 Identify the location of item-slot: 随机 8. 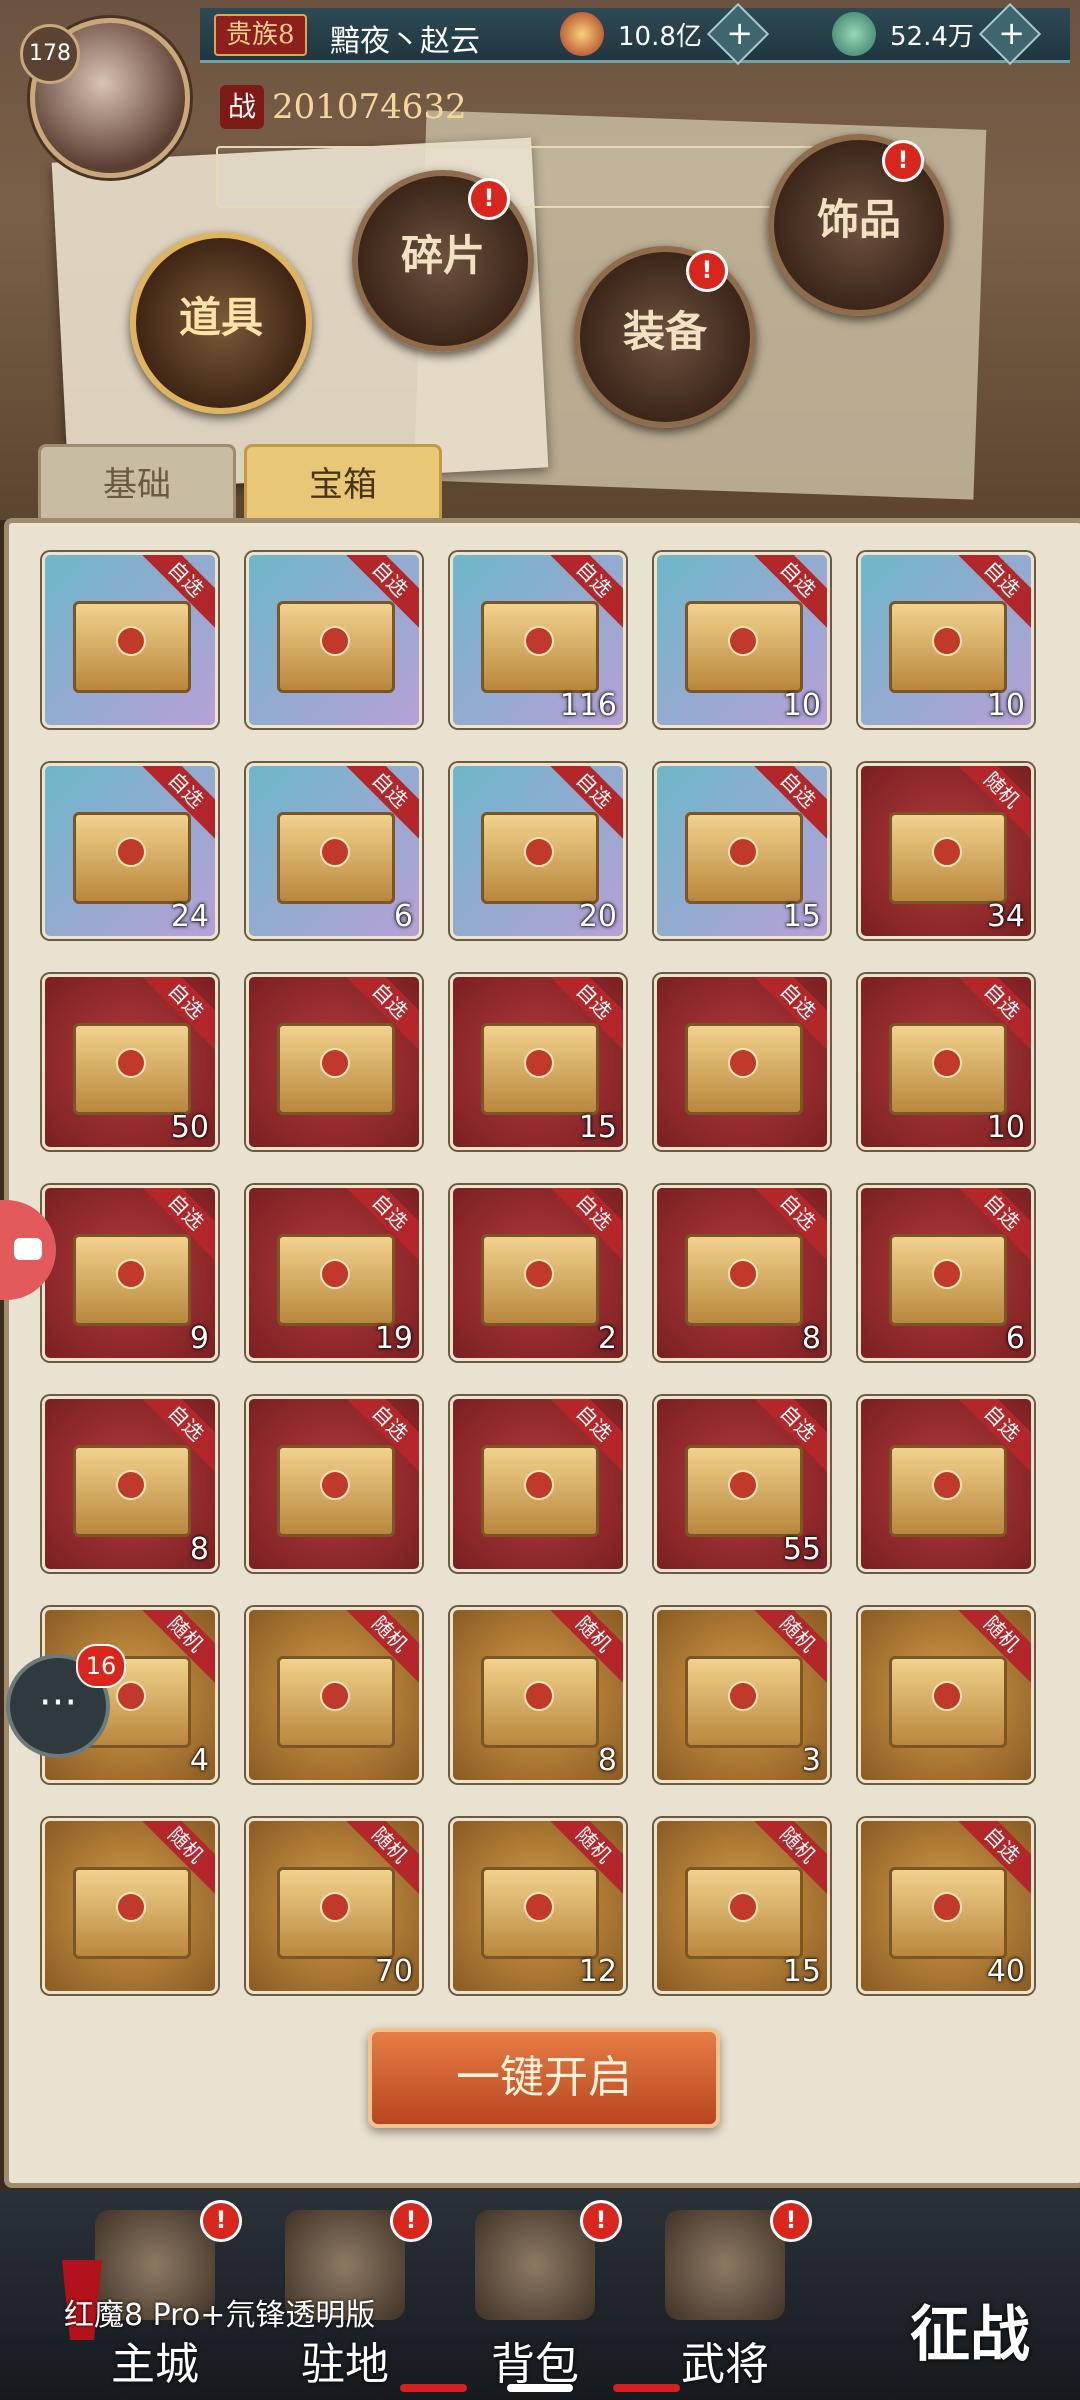
(538, 1695).